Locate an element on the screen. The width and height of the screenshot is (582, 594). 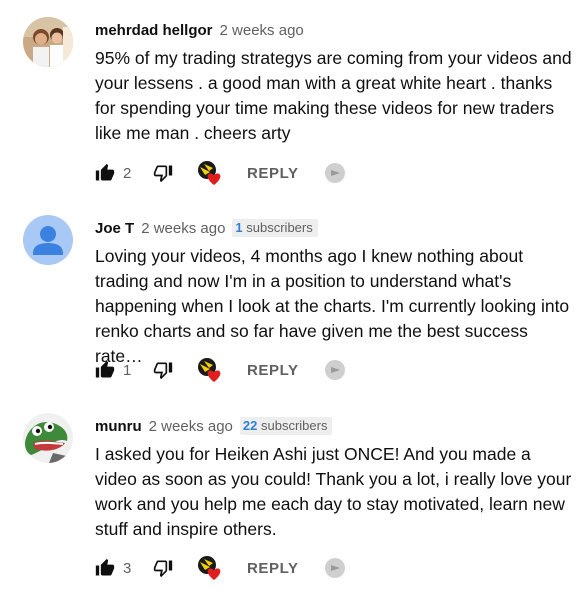
comment-actions: 1 REPLY is located at coordinates (335, 370).